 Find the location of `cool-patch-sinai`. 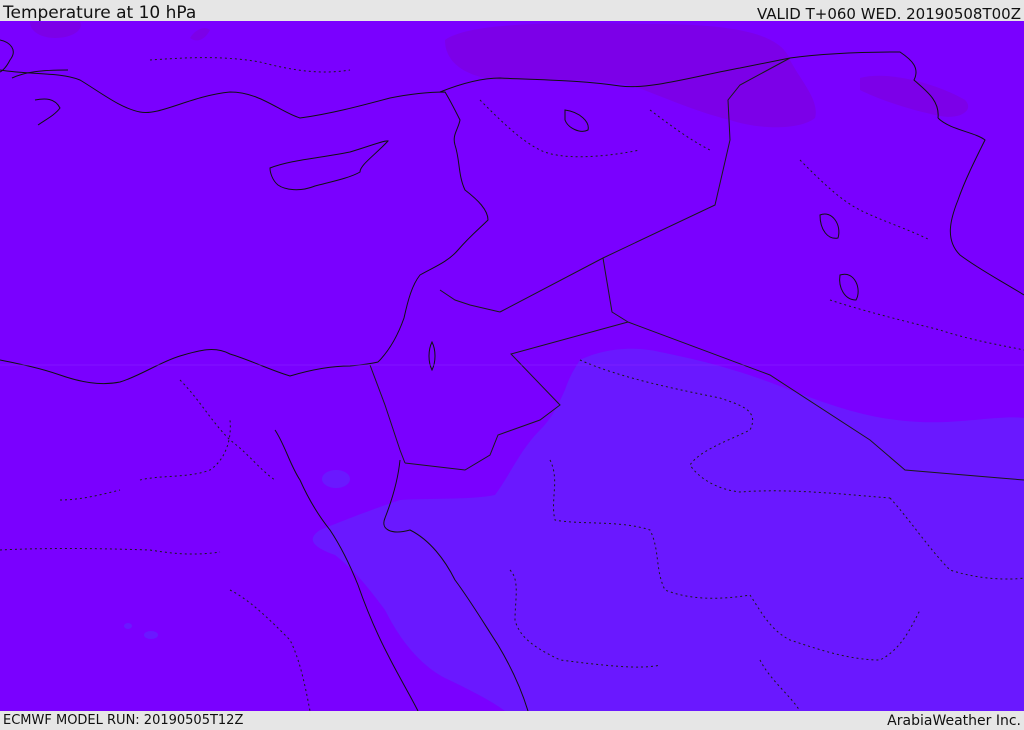

cool-patch-sinai is located at coordinates (336, 479).